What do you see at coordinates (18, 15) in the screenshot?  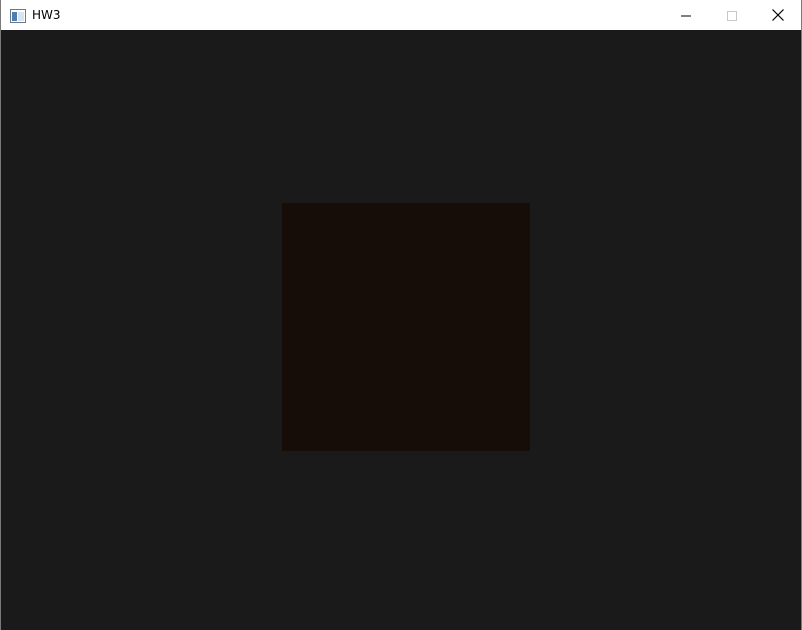 I see `window-app-icon` at bounding box center [18, 15].